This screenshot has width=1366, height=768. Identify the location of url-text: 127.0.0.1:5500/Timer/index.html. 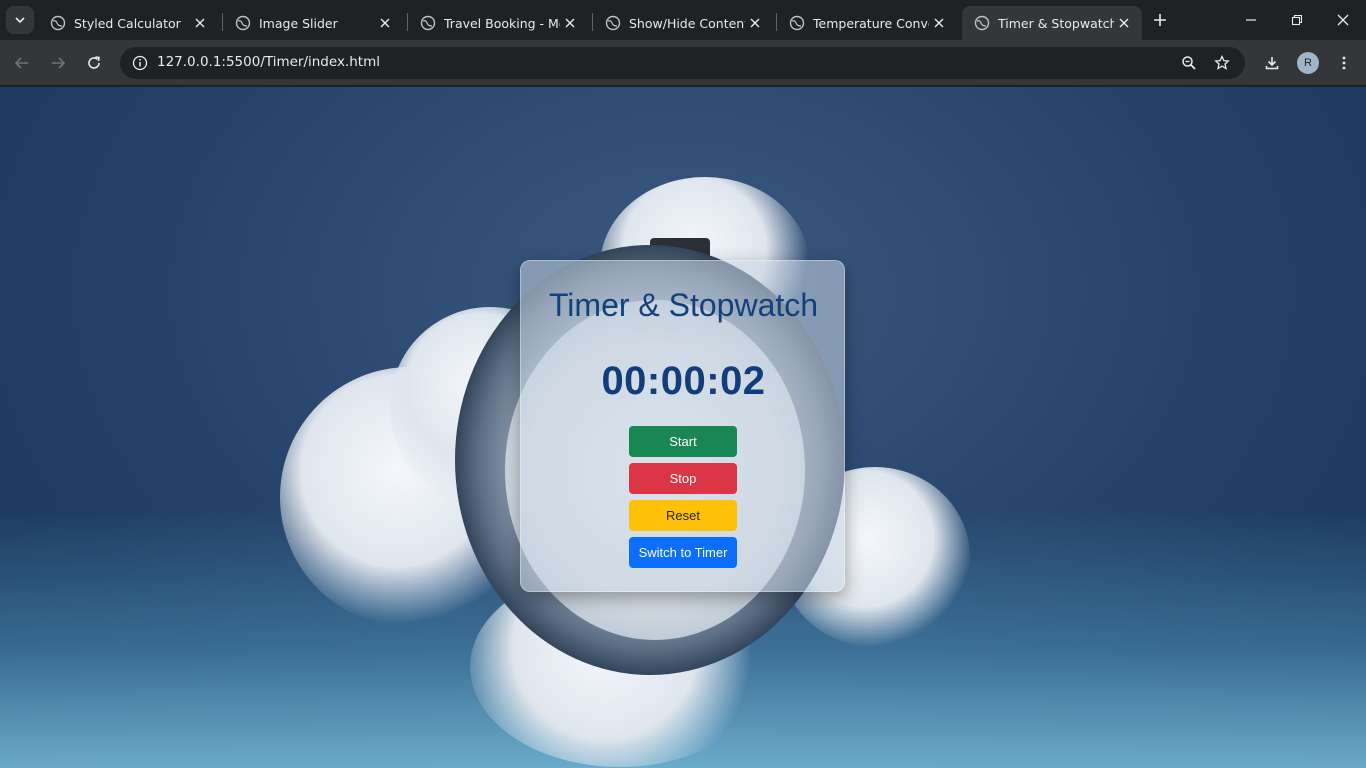
(268, 62).